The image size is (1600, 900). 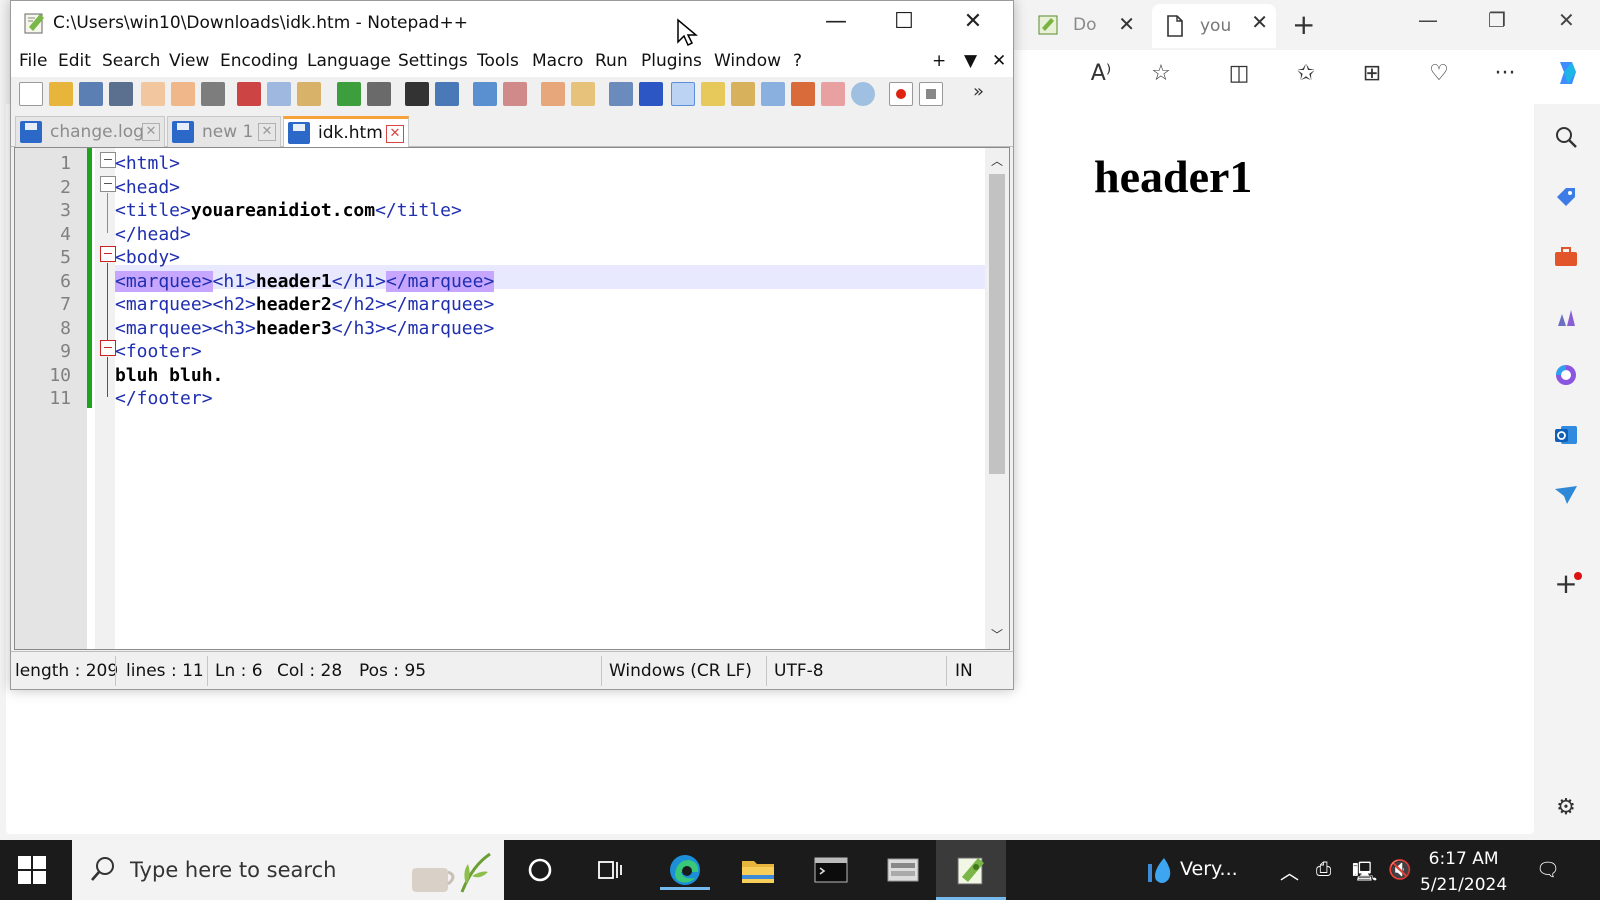 I want to click on code-line: <title>youareanidiot.com</title>, so click(x=550, y=211).